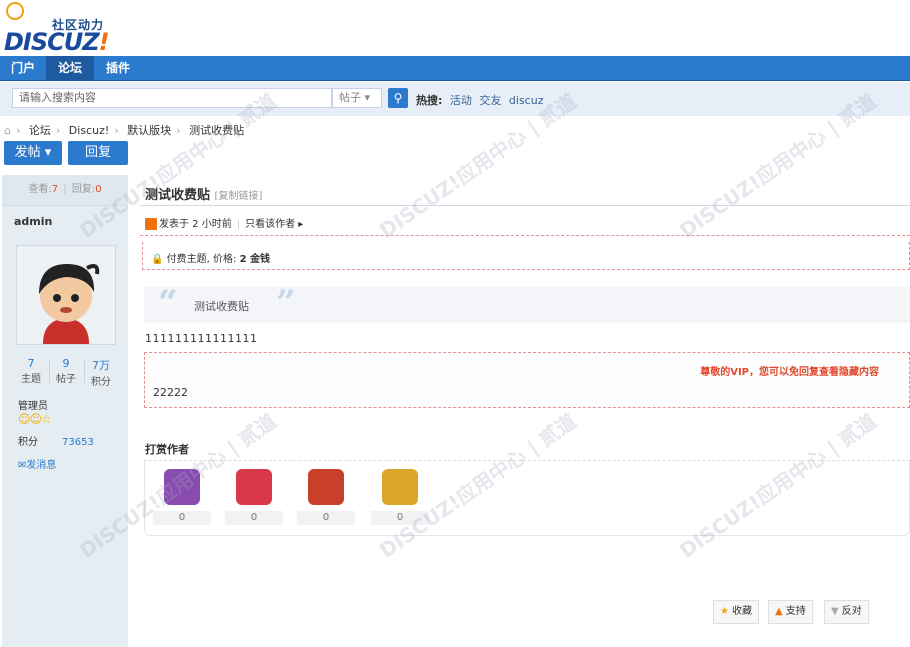 This screenshot has height=647, width=910. I want to click on main-nav: 门户 论坛 插件, so click(455, 68).